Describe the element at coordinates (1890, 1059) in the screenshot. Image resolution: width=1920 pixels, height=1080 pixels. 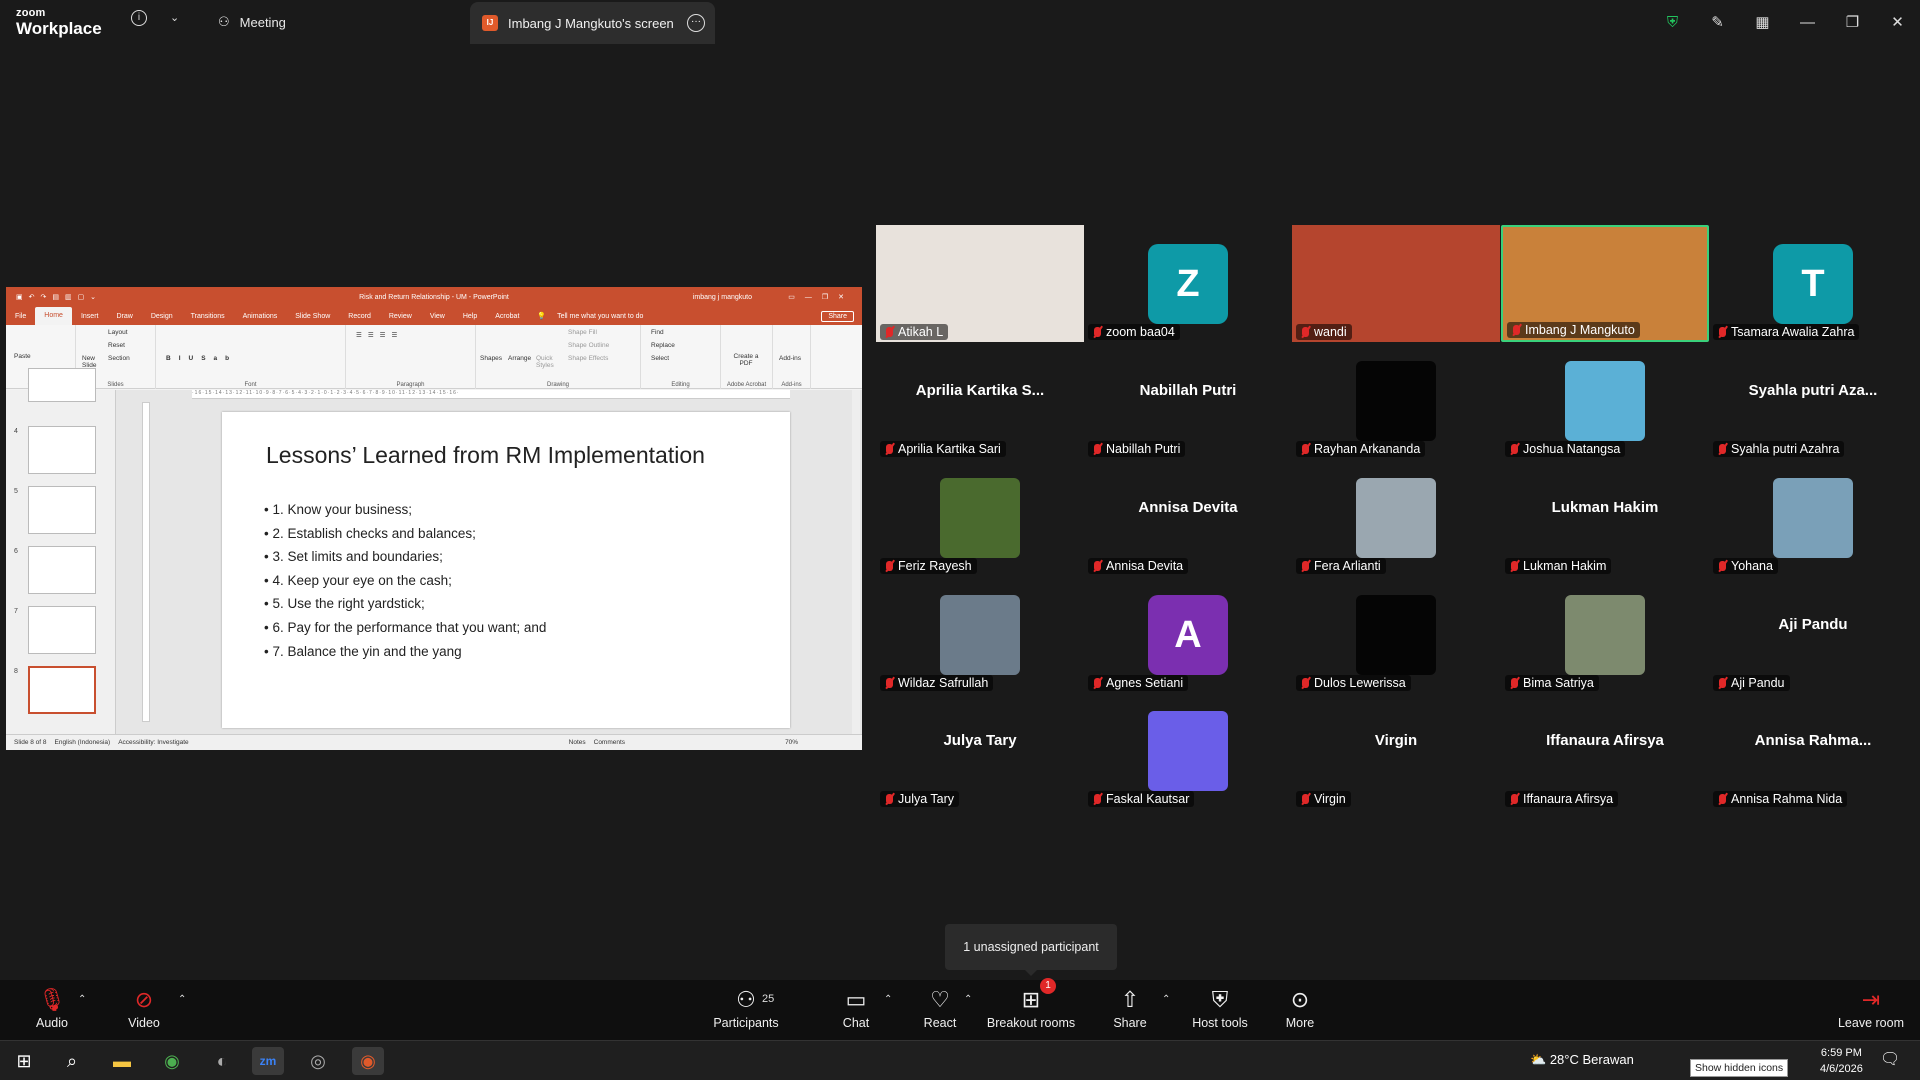
I see `notification-icon: 🗨` at that location.